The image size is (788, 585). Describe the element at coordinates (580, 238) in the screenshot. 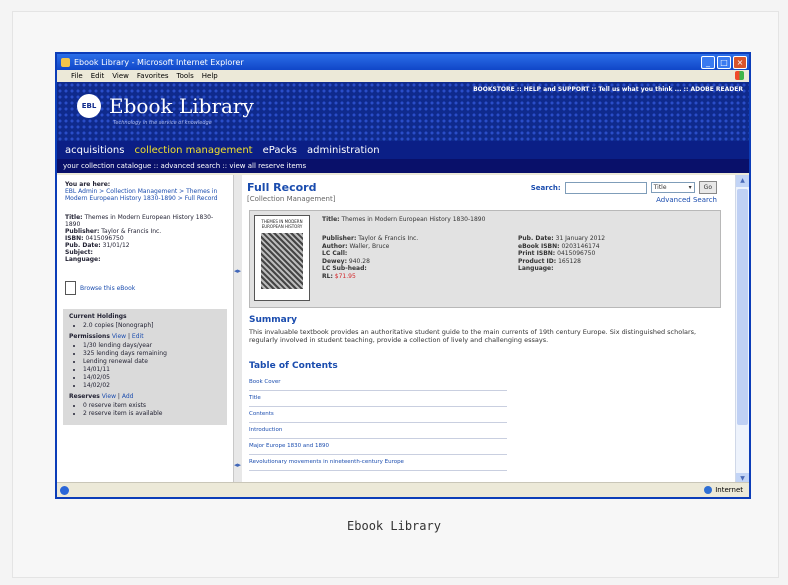

I see `field-value: 31 January 2012` at that location.